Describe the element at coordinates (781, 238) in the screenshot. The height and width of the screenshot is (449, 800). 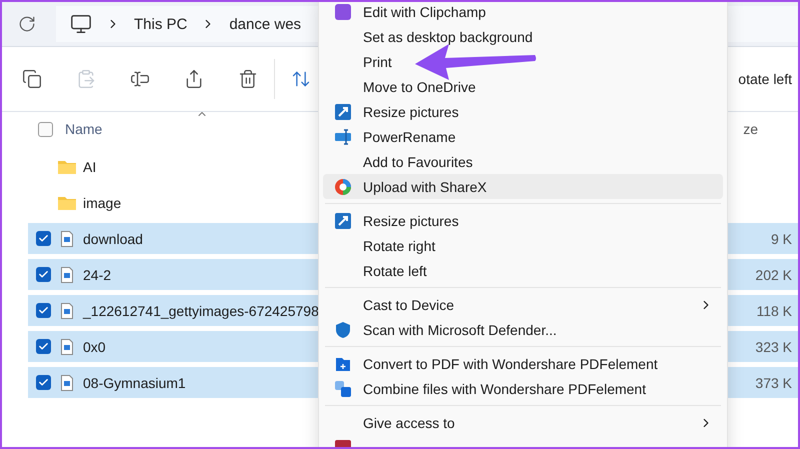
I see `file-size: 9 K` at that location.